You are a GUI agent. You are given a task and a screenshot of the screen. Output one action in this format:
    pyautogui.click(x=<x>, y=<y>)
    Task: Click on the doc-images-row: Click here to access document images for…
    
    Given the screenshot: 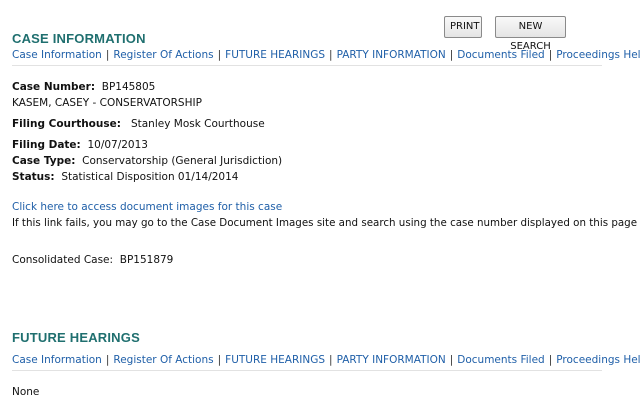 What is the action you would take?
    pyautogui.click(x=147, y=207)
    